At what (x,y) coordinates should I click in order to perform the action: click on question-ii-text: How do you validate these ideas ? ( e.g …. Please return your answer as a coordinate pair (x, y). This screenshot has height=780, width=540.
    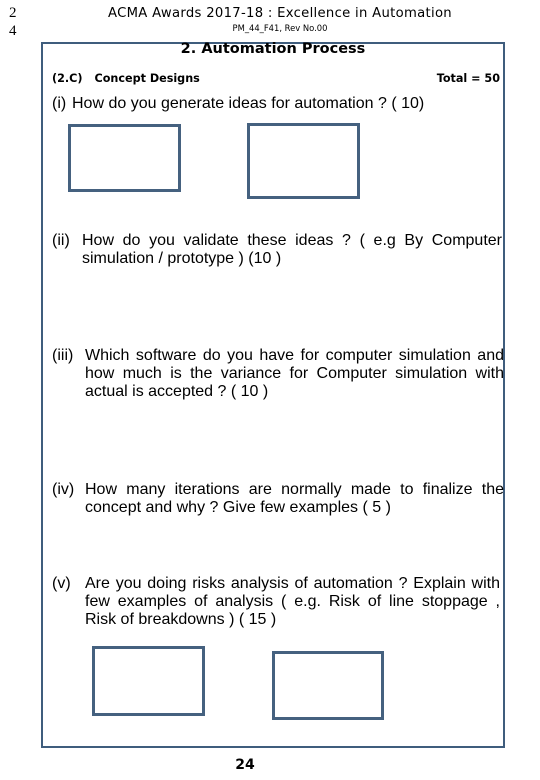
    Looking at the image, I should click on (292, 249).